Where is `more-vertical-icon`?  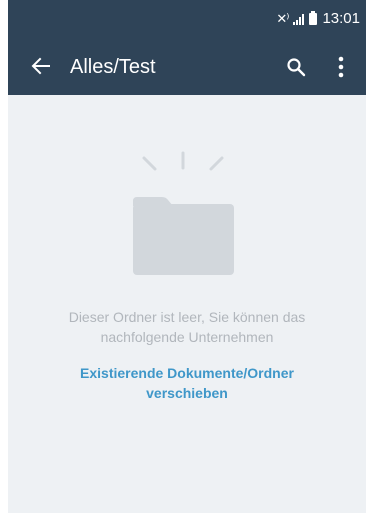
more-vertical-icon is located at coordinates (341, 67).